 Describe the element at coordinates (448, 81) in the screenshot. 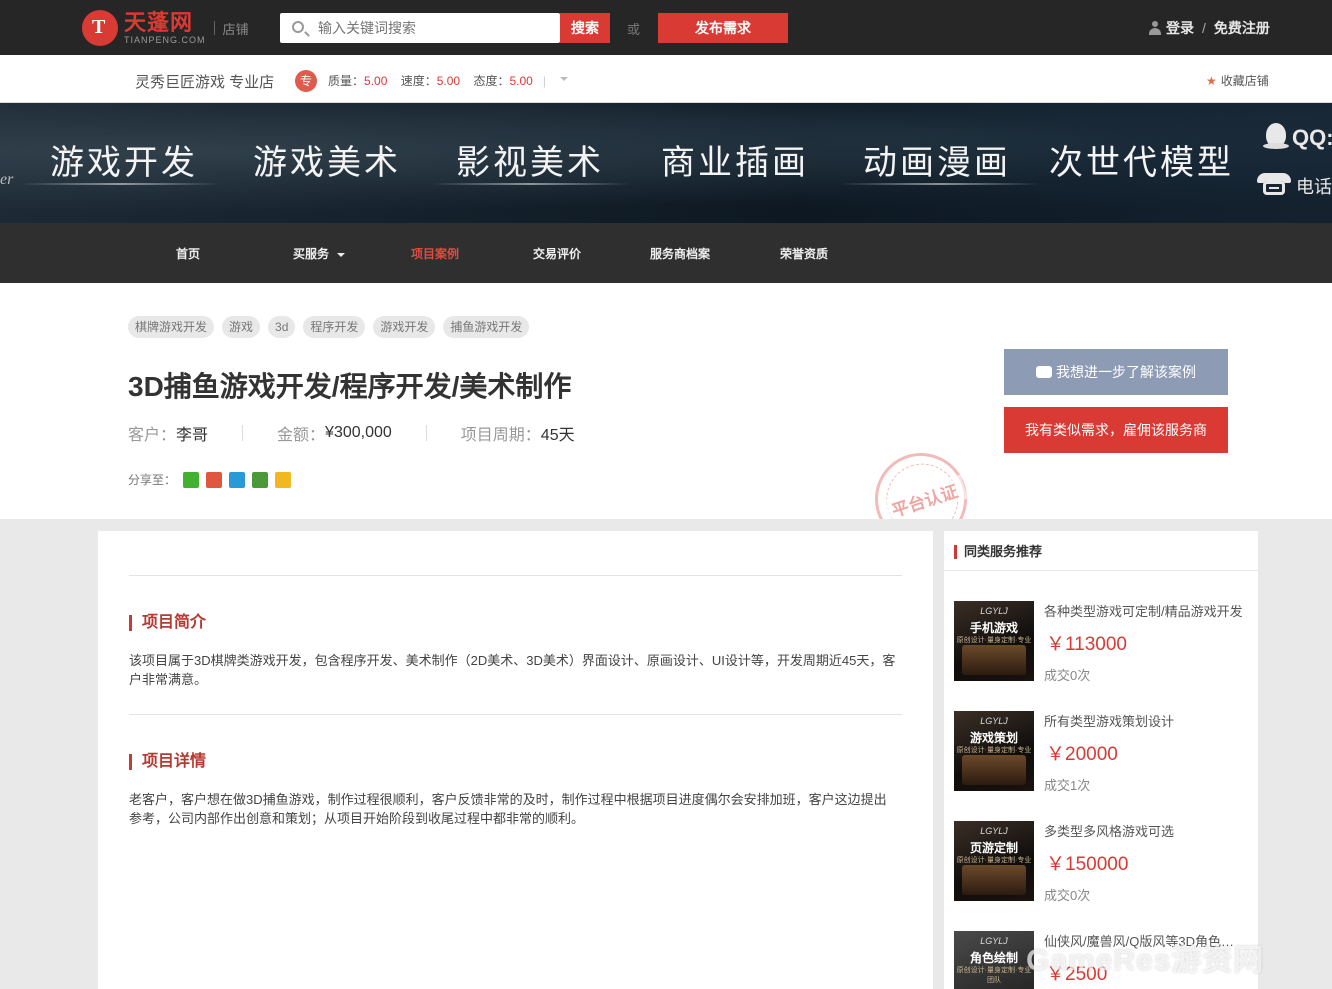

I see `speed-score: 5.00` at that location.